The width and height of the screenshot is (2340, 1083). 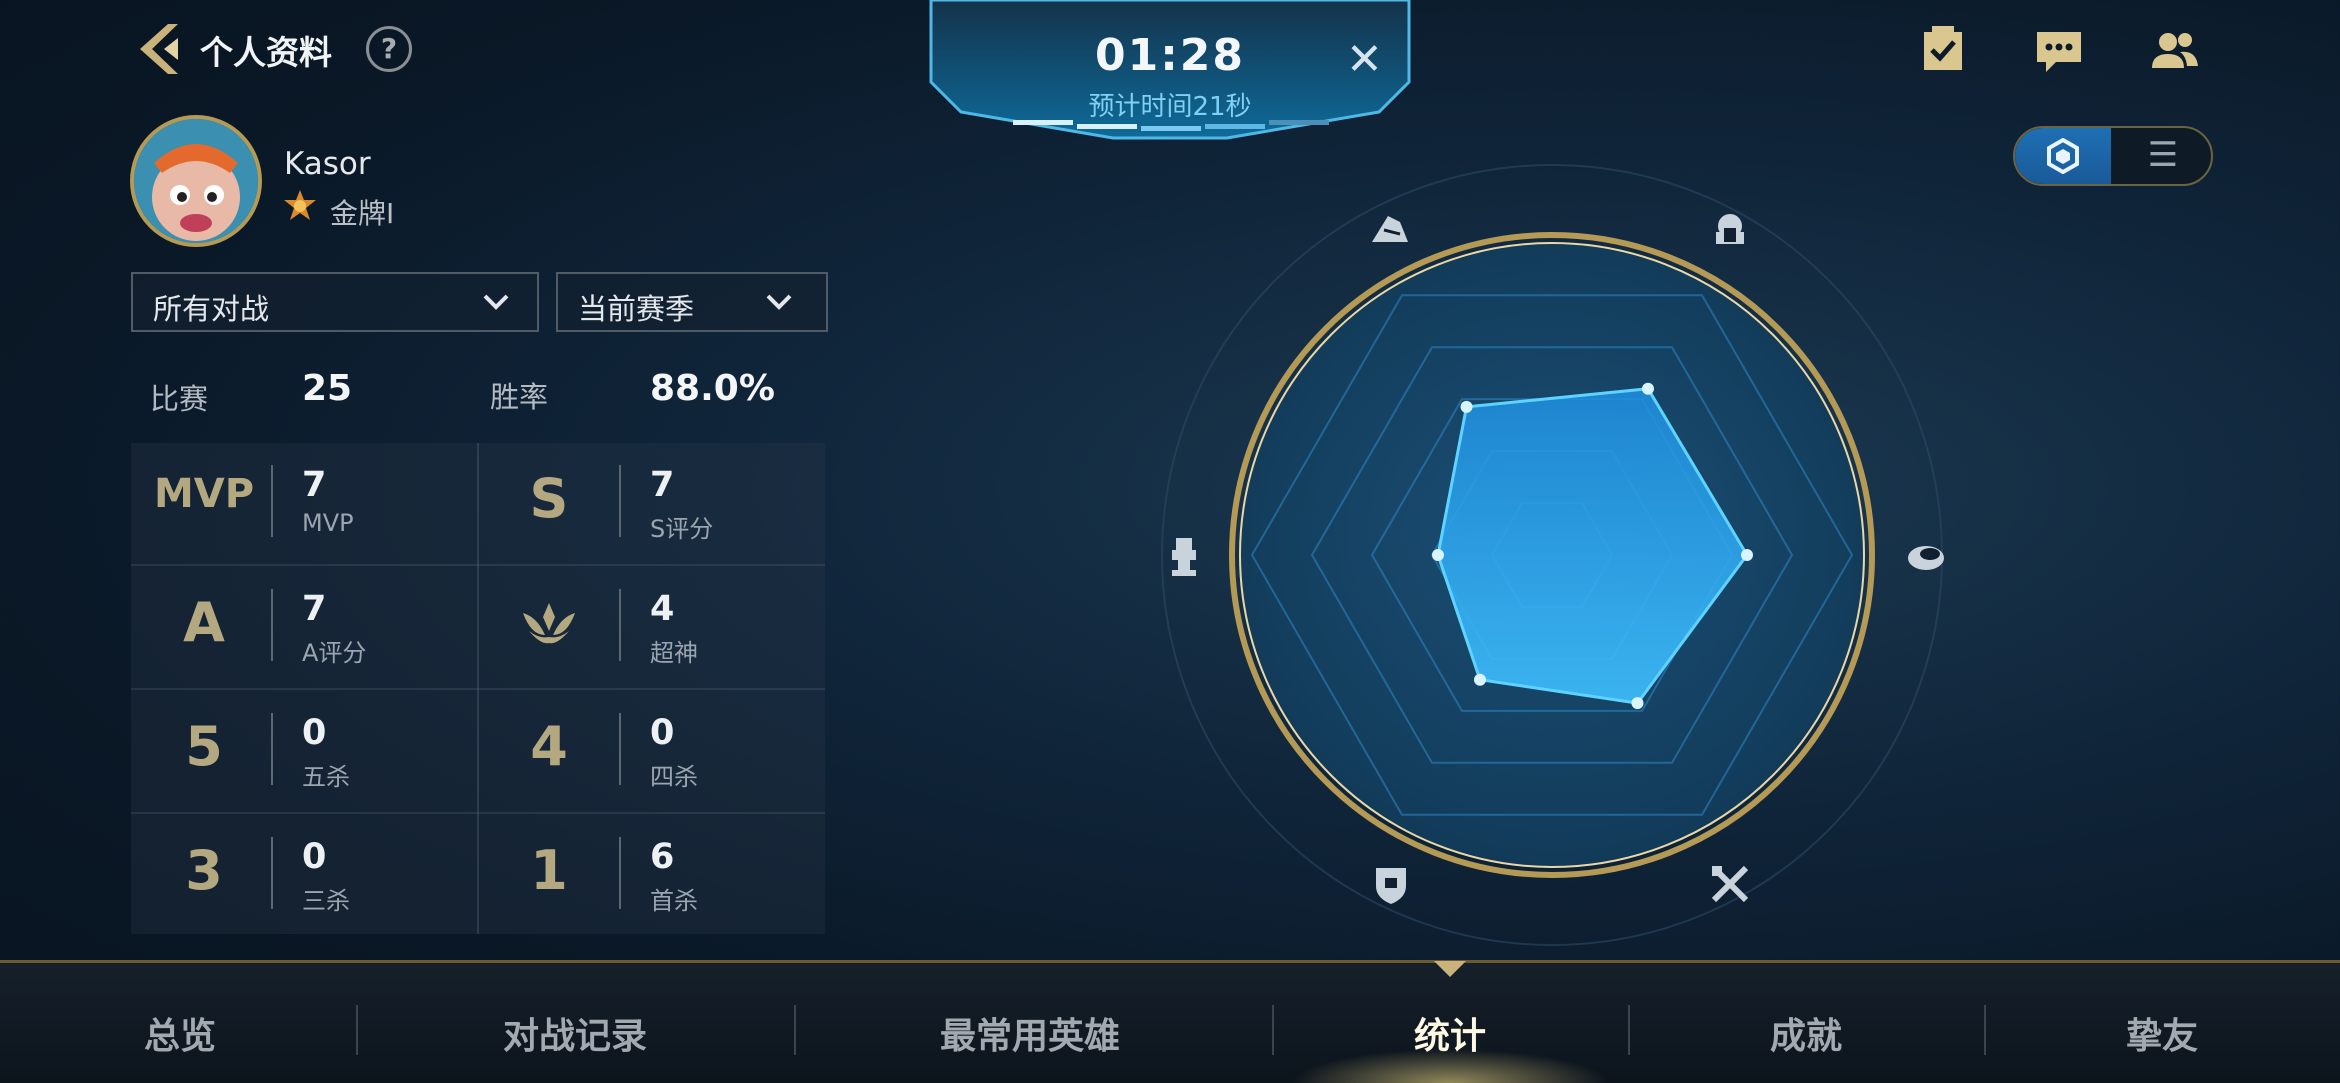 What do you see at coordinates (334, 653) in the screenshot?
I see `a-rating-label: A评分` at bounding box center [334, 653].